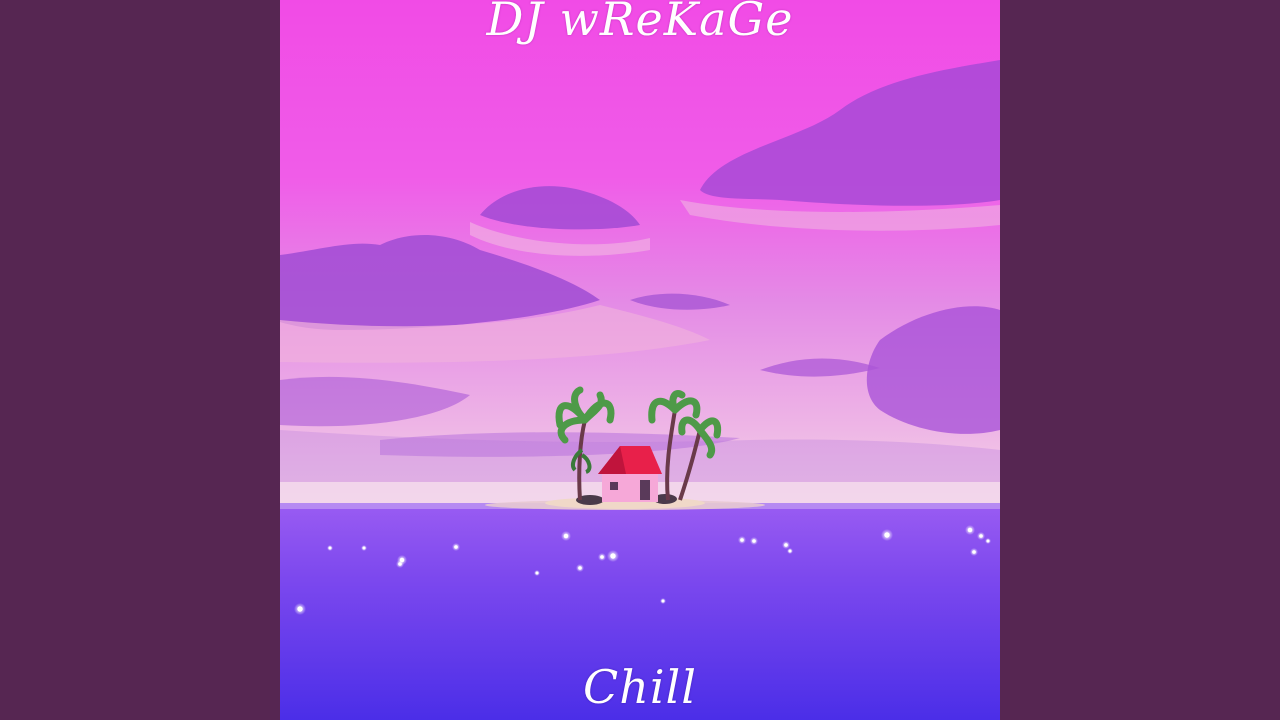 The height and width of the screenshot is (720, 1280). What do you see at coordinates (640, 23) in the screenshot?
I see `artist-name: DJ wReKaGe` at bounding box center [640, 23].